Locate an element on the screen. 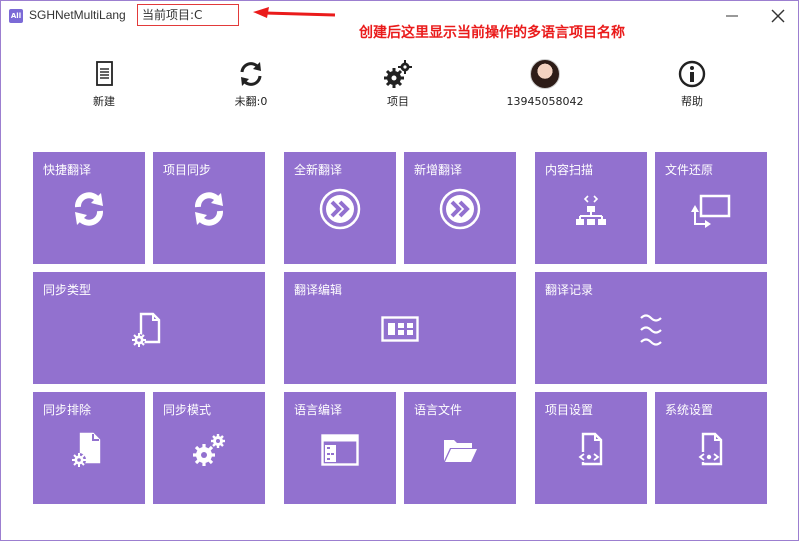 The width and height of the screenshot is (799, 541). avatar is located at coordinates (545, 74).